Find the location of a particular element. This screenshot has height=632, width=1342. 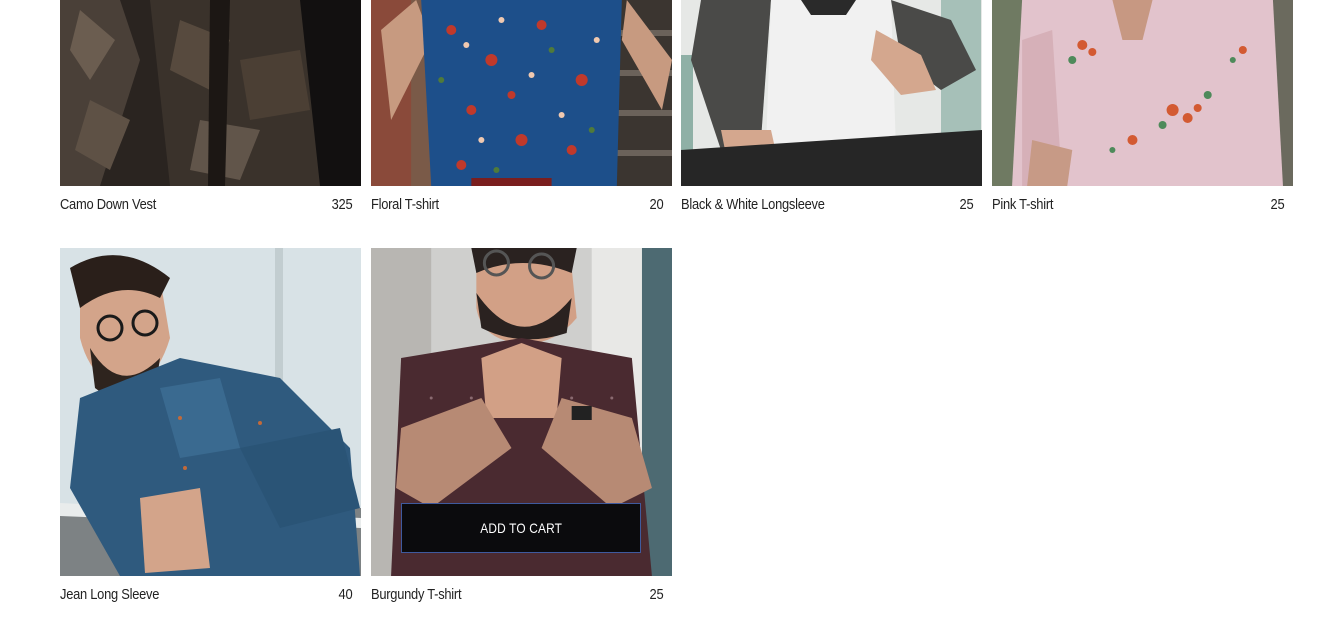

product-name: Pink T-shirt is located at coordinates (1022, 204).